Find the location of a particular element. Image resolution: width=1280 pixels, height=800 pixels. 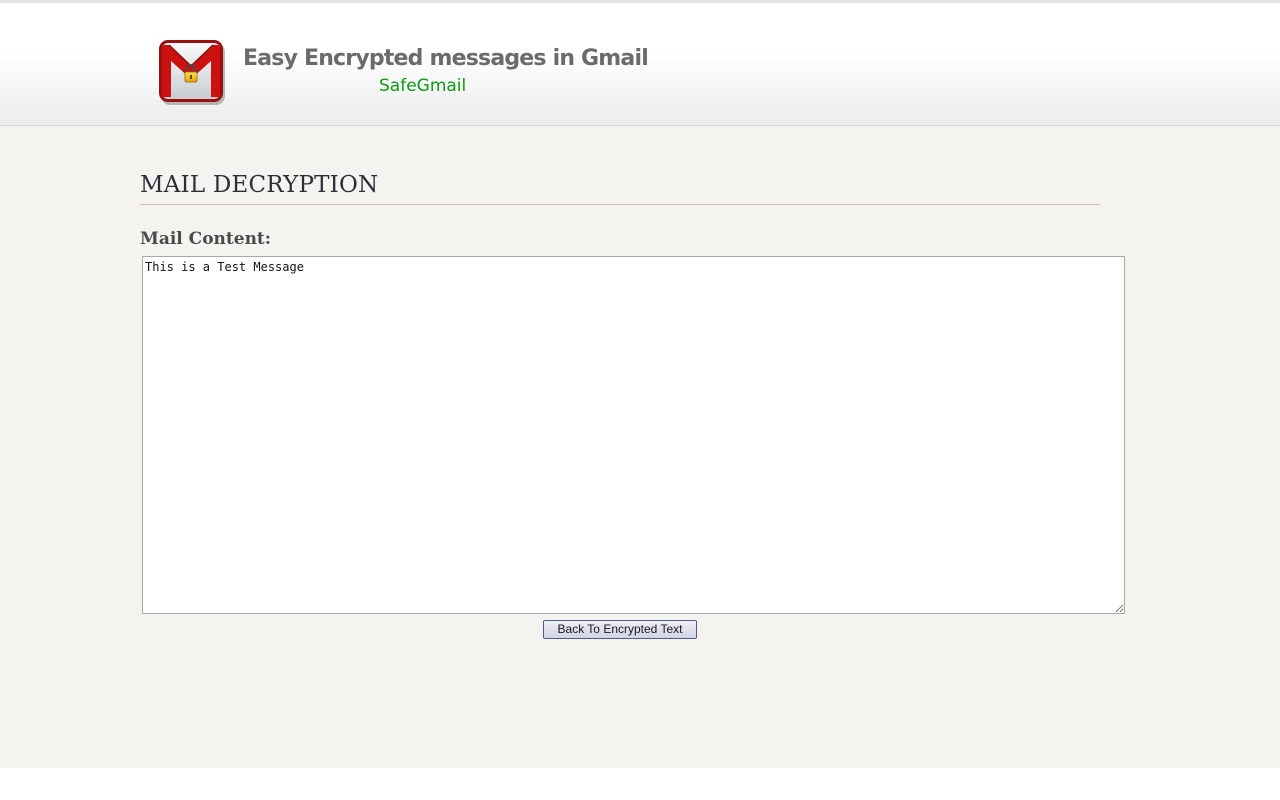

gmail-lock-icon is located at coordinates (192, 72).